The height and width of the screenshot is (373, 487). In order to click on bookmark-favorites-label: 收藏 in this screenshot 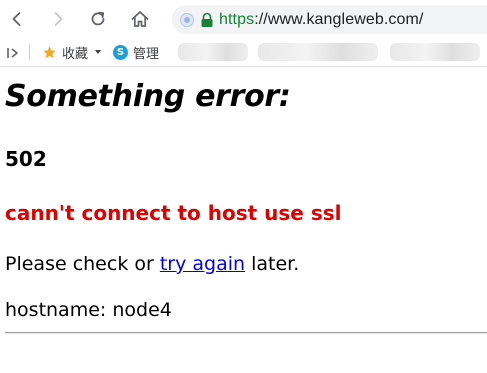, I will do `click(75, 54)`.